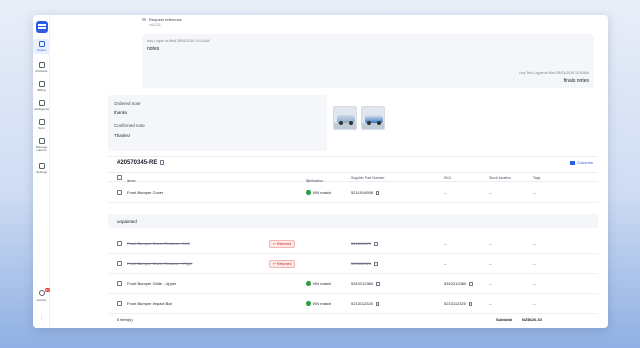  Describe the element at coordinates (532, 319) in the screenshot. I see `subtotal-value: NZ$626.33` at that location.